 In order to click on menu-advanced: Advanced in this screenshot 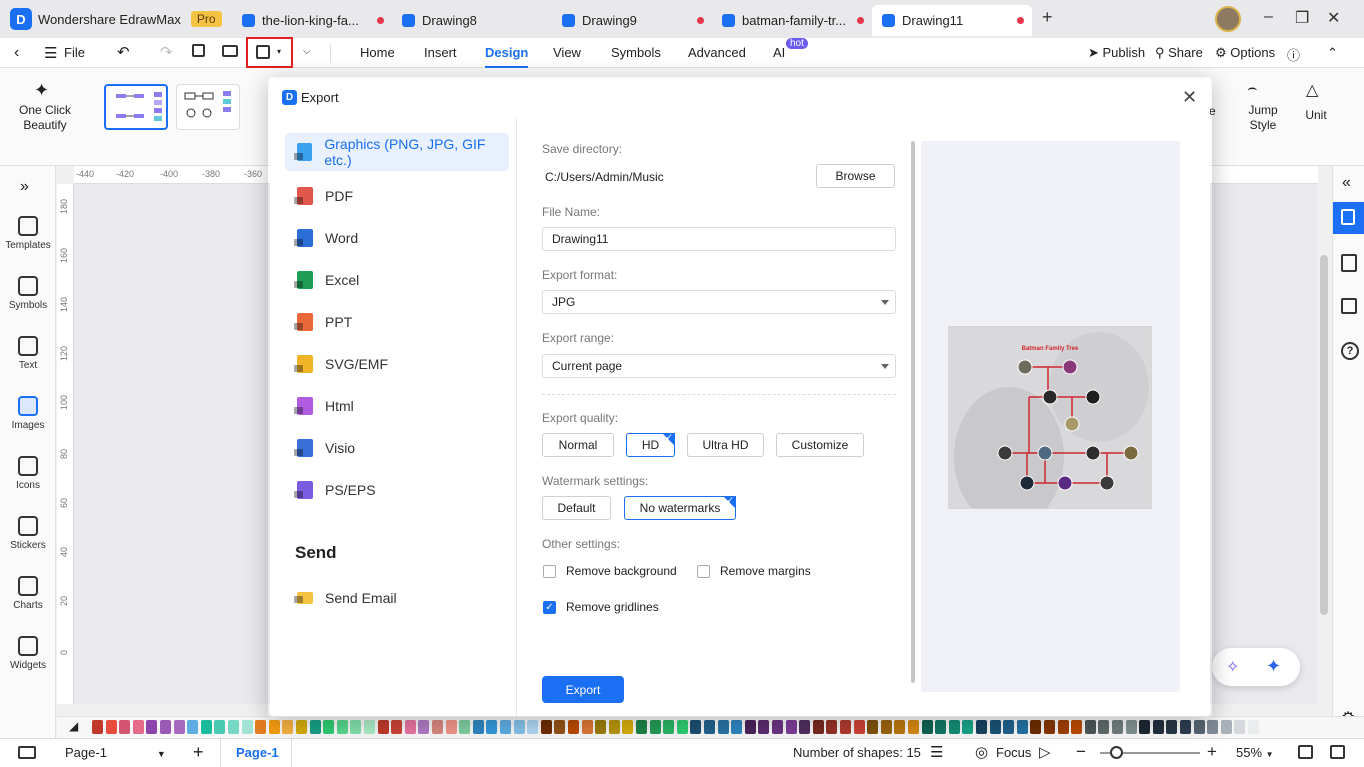, I will do `click(717, 52)`.